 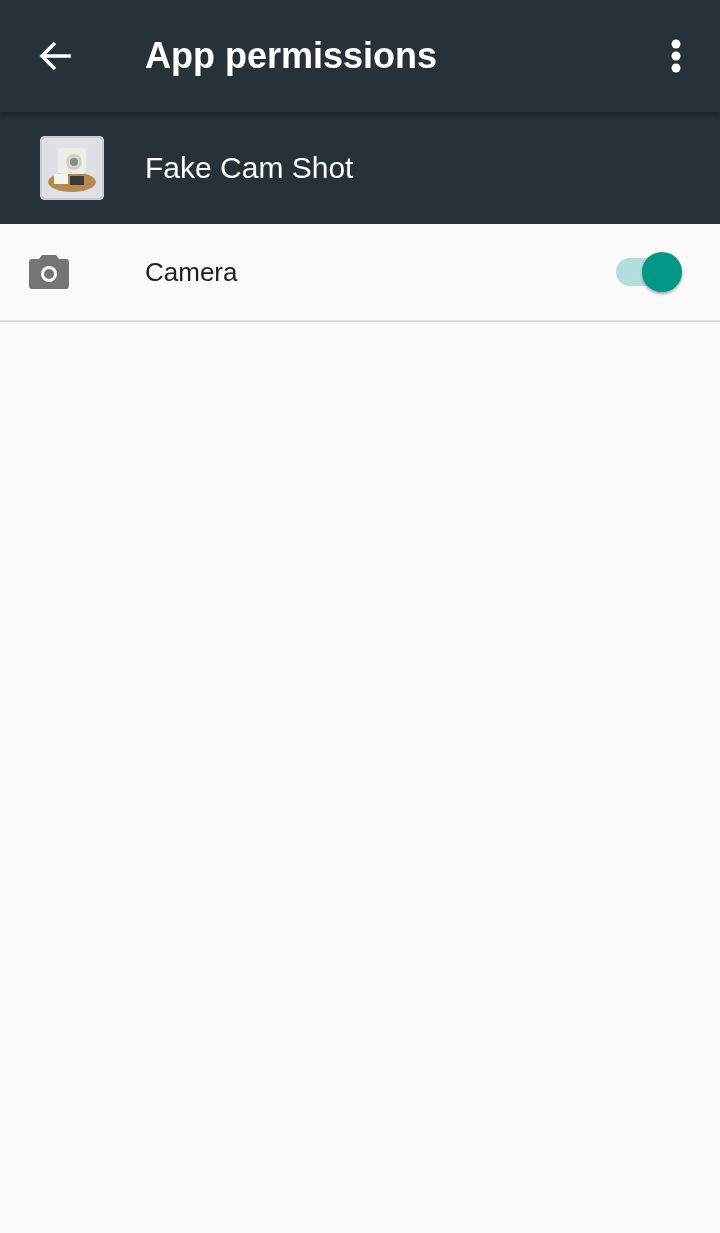 What do you see at coordinates (49, 272) in the screenshot?
I see `camera-icon` at bounding box center [49, 272].